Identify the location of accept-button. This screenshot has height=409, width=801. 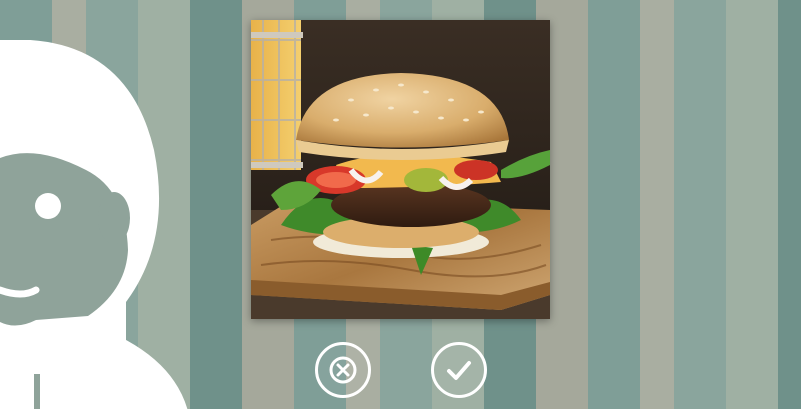
(459, 370).